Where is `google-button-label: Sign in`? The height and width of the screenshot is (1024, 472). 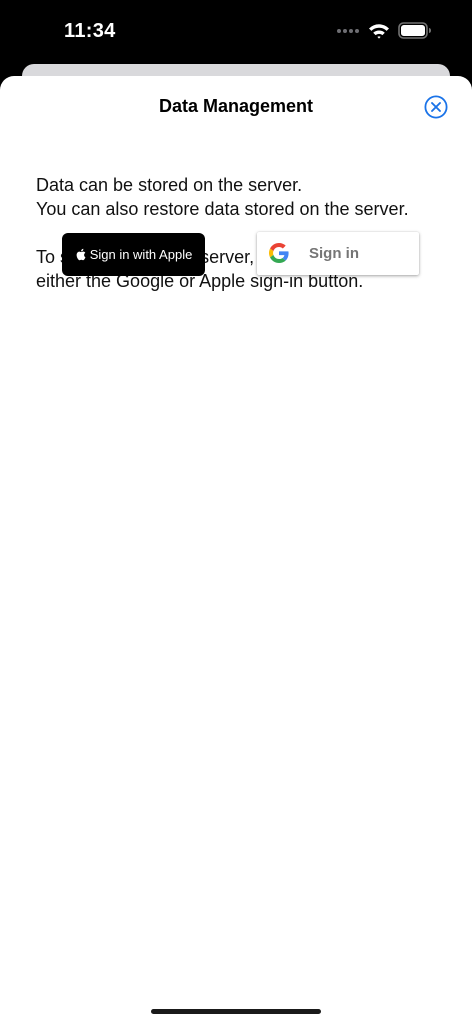 google-button-label: Sign in is located at coordinates (334, 253).